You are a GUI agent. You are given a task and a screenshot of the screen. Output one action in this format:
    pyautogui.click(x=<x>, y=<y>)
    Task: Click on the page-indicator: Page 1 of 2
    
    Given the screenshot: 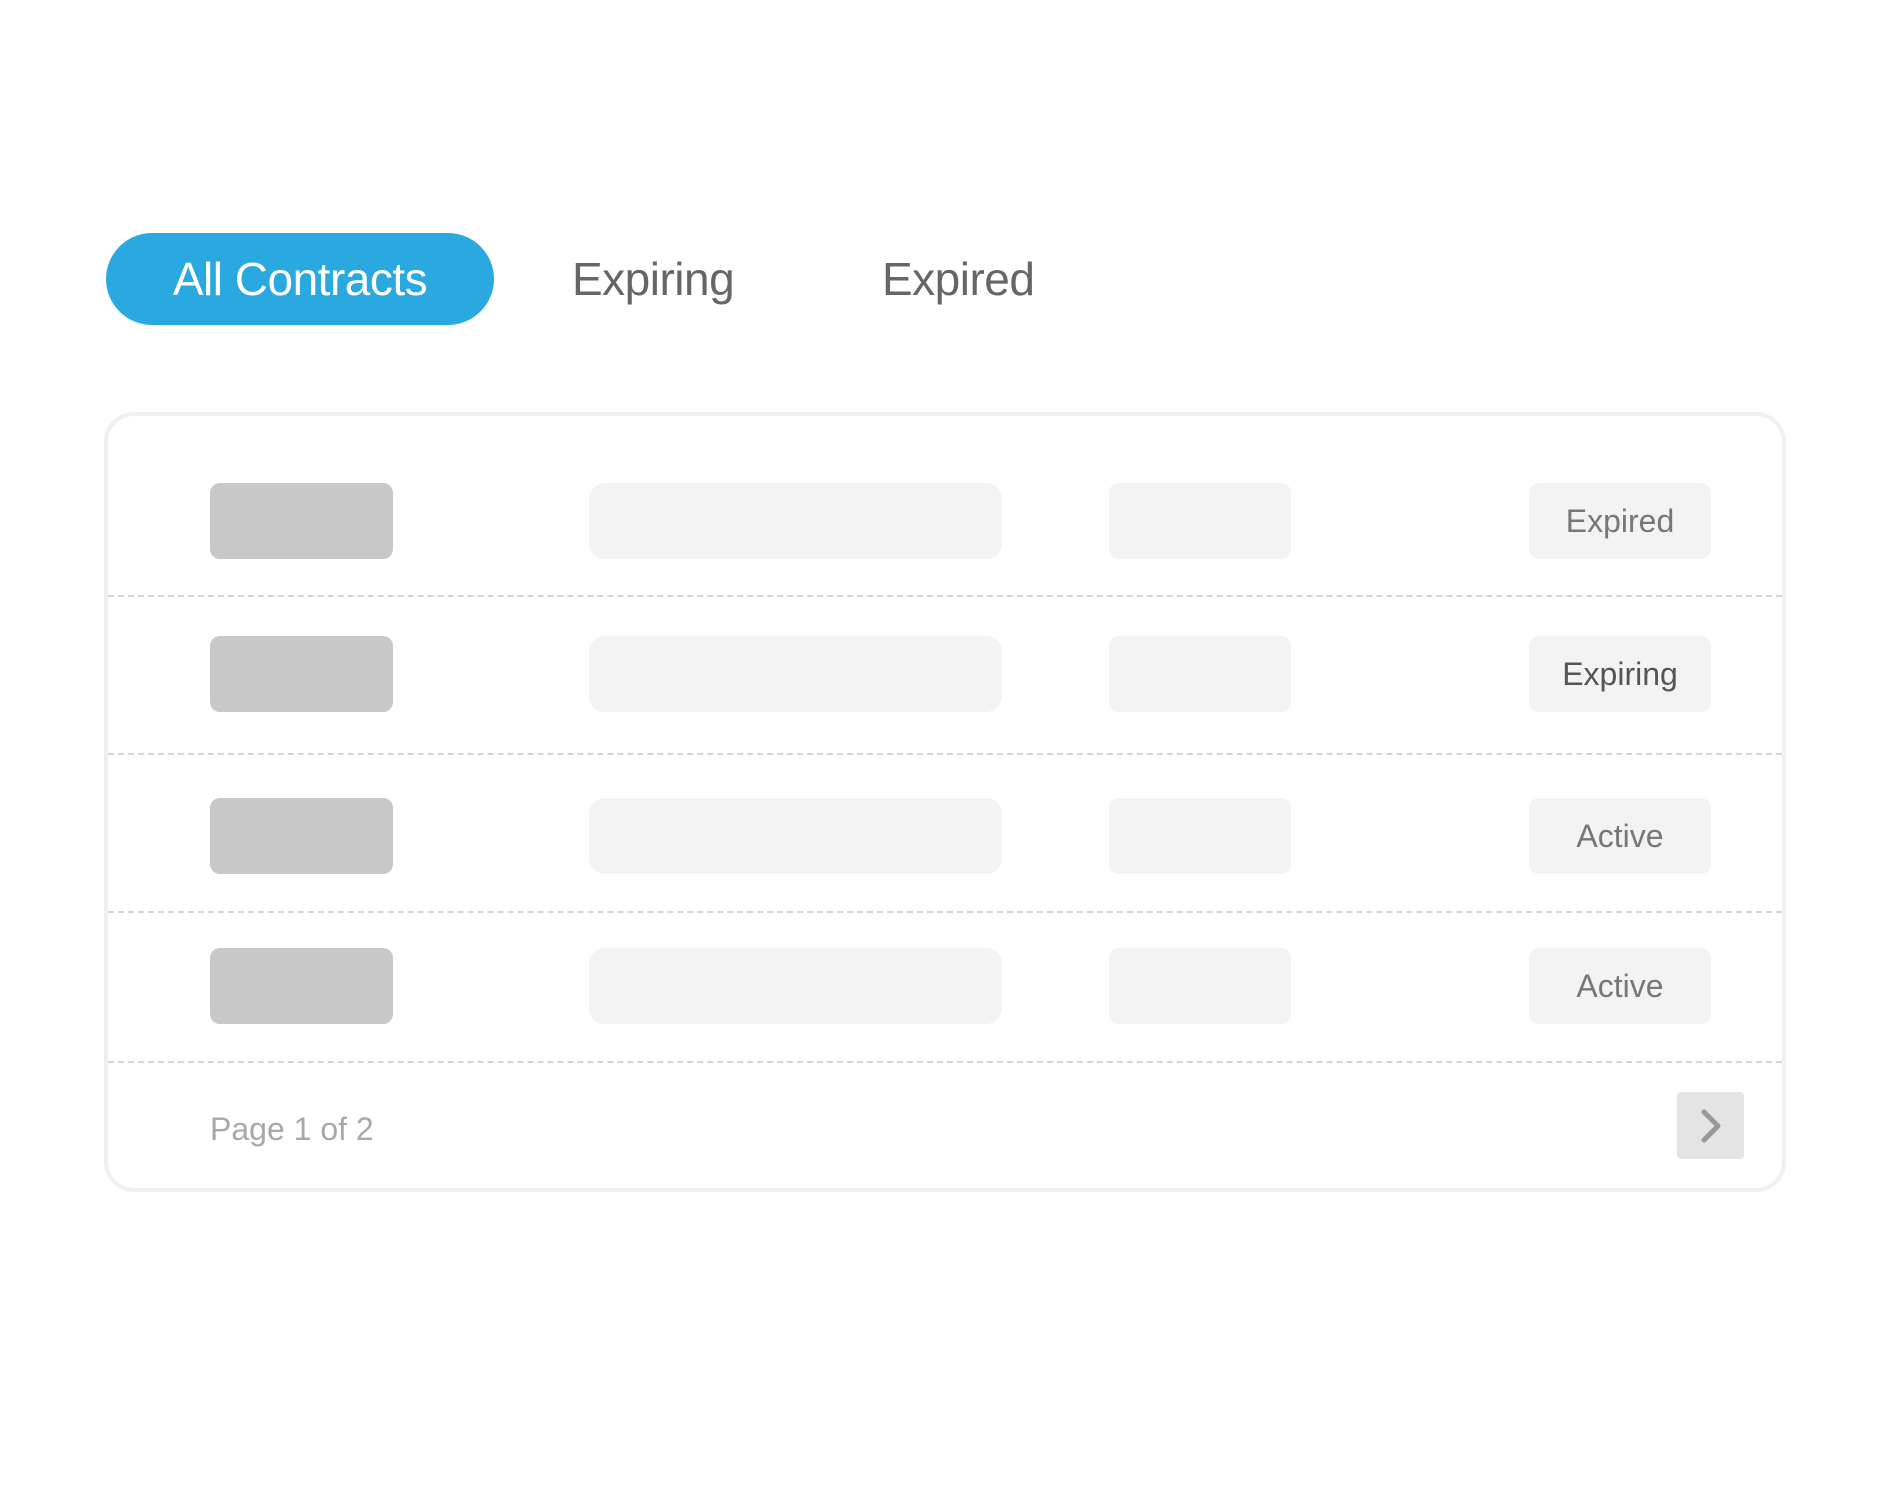 What is the action you would take?
    pyautogui.click(x=292, y=1129)
    